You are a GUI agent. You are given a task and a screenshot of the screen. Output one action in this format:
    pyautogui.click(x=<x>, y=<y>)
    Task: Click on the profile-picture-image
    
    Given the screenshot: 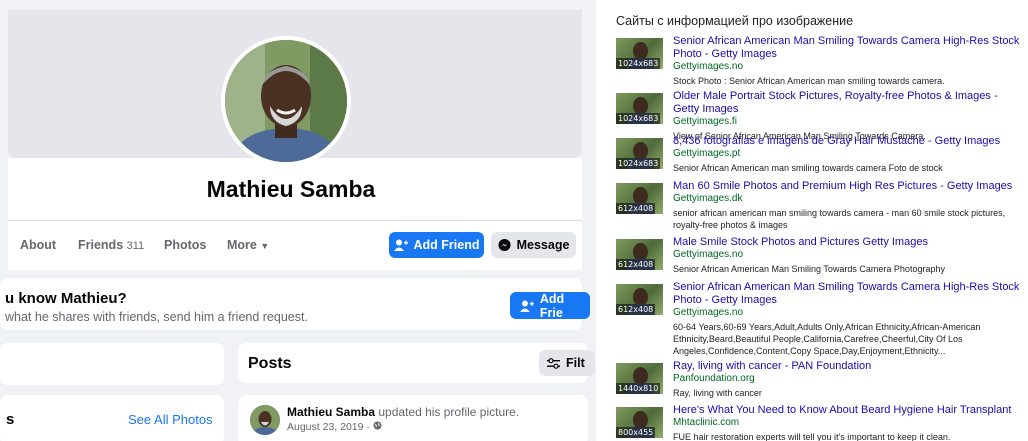 What is the action you would take?
    pyautogui.click(x=286, y=101)
    